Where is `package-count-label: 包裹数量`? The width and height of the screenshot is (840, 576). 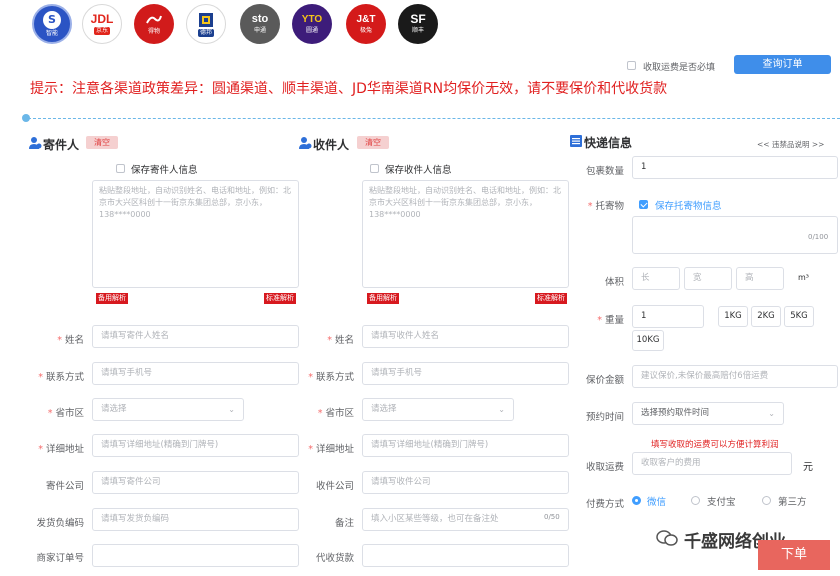
package-count-label: 包裹数量 is located at coordinates (604, 171).